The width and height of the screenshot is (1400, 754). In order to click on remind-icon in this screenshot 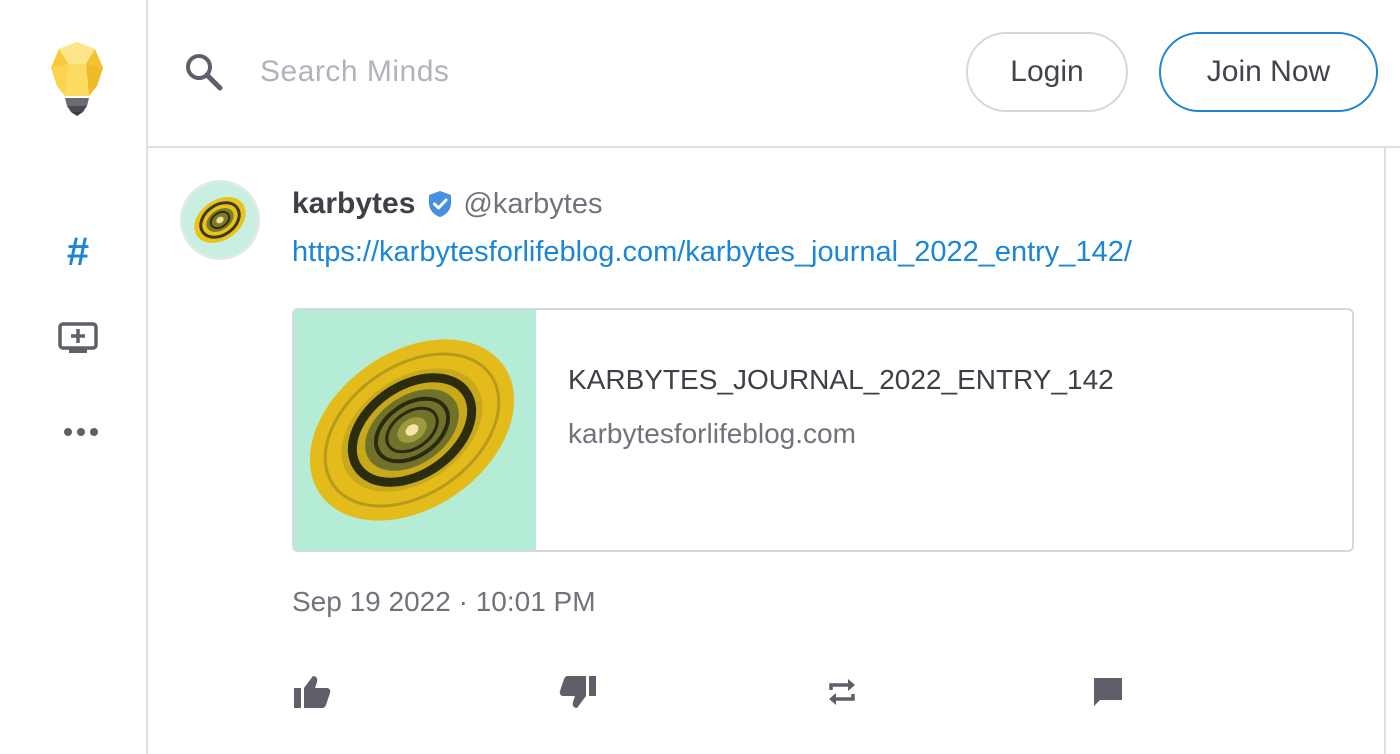, I will do `click(842, 692)`.